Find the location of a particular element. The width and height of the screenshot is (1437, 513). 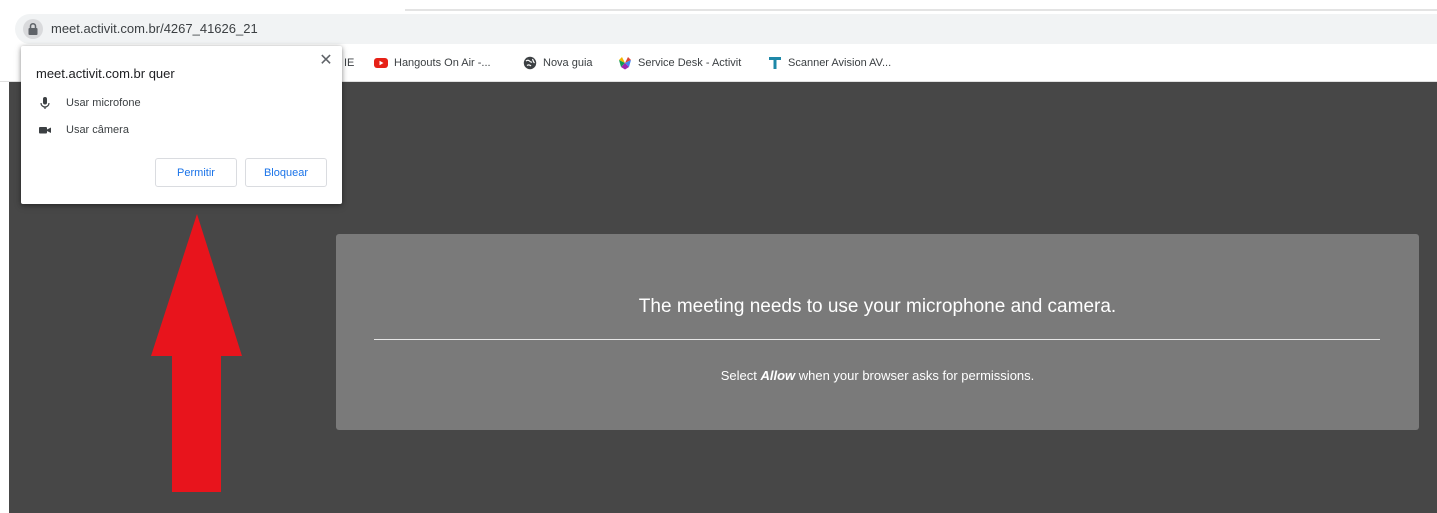

block-button: Bloquear is located at coordinates (286, 172).